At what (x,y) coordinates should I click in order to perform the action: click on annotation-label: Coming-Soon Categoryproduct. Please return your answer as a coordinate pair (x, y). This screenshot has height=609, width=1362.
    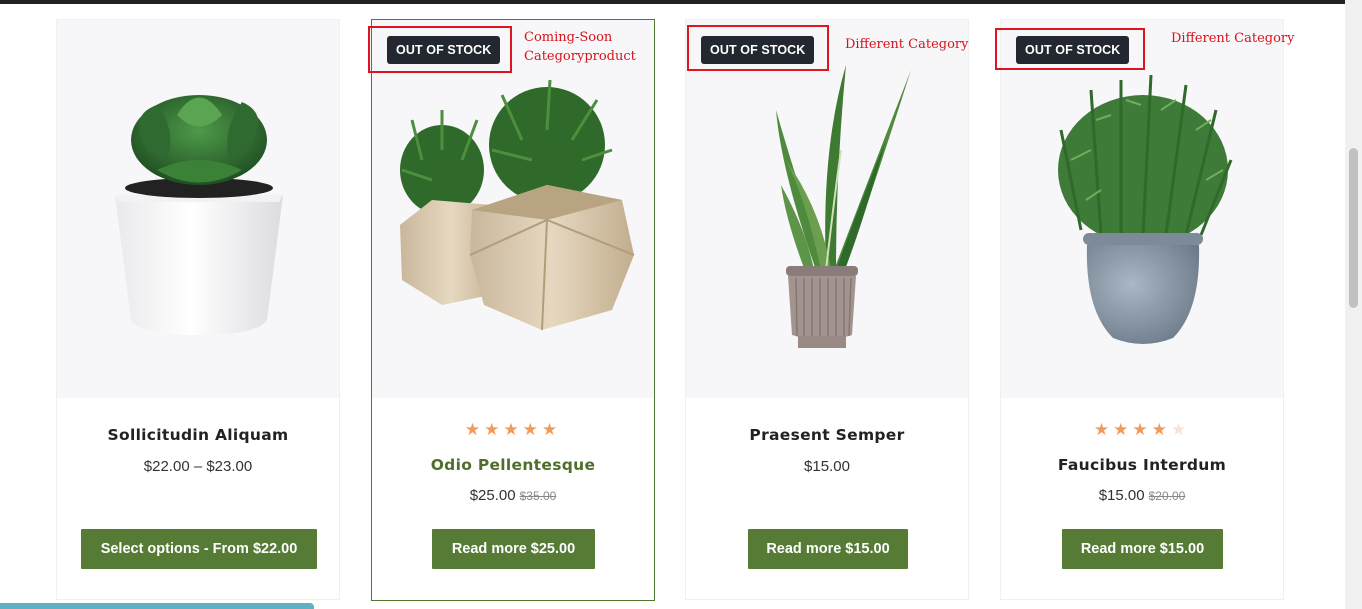
    Looking at the image, I should click on (580, 47).